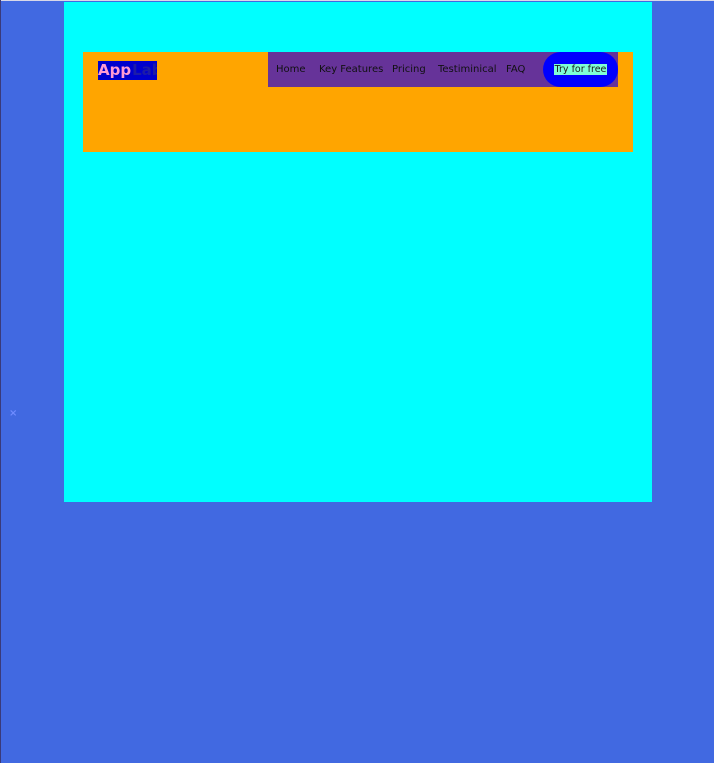 Image resolution: width=714 pixels, height=763 pixels. What do you see at coordinates (115, 70) in the screenshot?
I see `logo-text-primary: App` at bounding box center [115, 70].